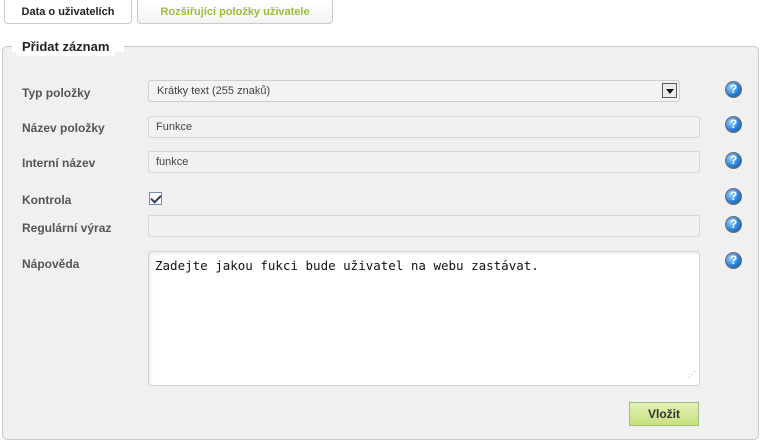  I want to click on check-checkbox, so click(155, 198).